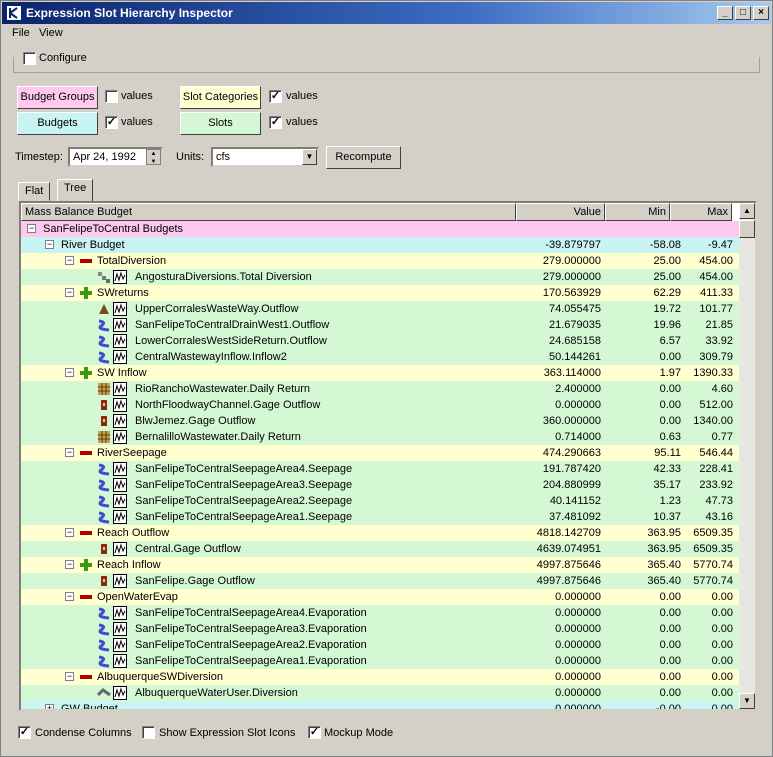  Describe the element at coordinates (380, 229) in the screenshot. I see `group-row: − SanFelipeToCentral Budgets` at that location.